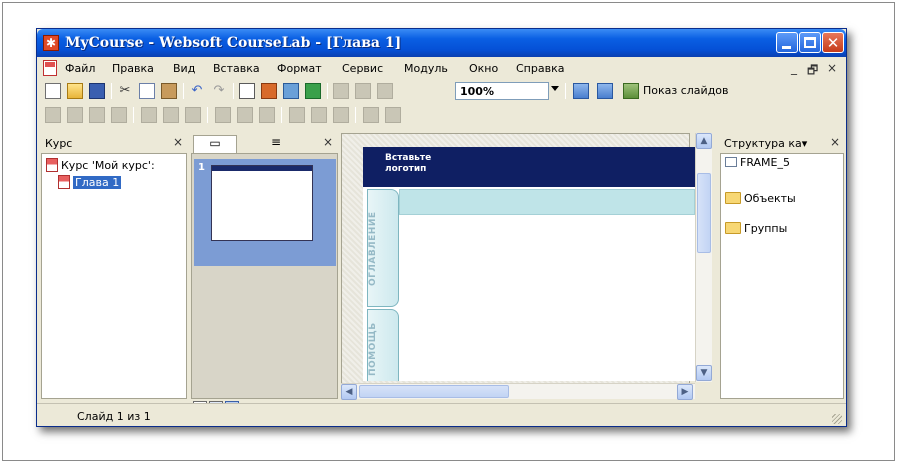 This screenshot has width=897, height=463. Describe the element at coordinates (133, 68) in the screenshot. I see `menu-edit: Правка` at that location.